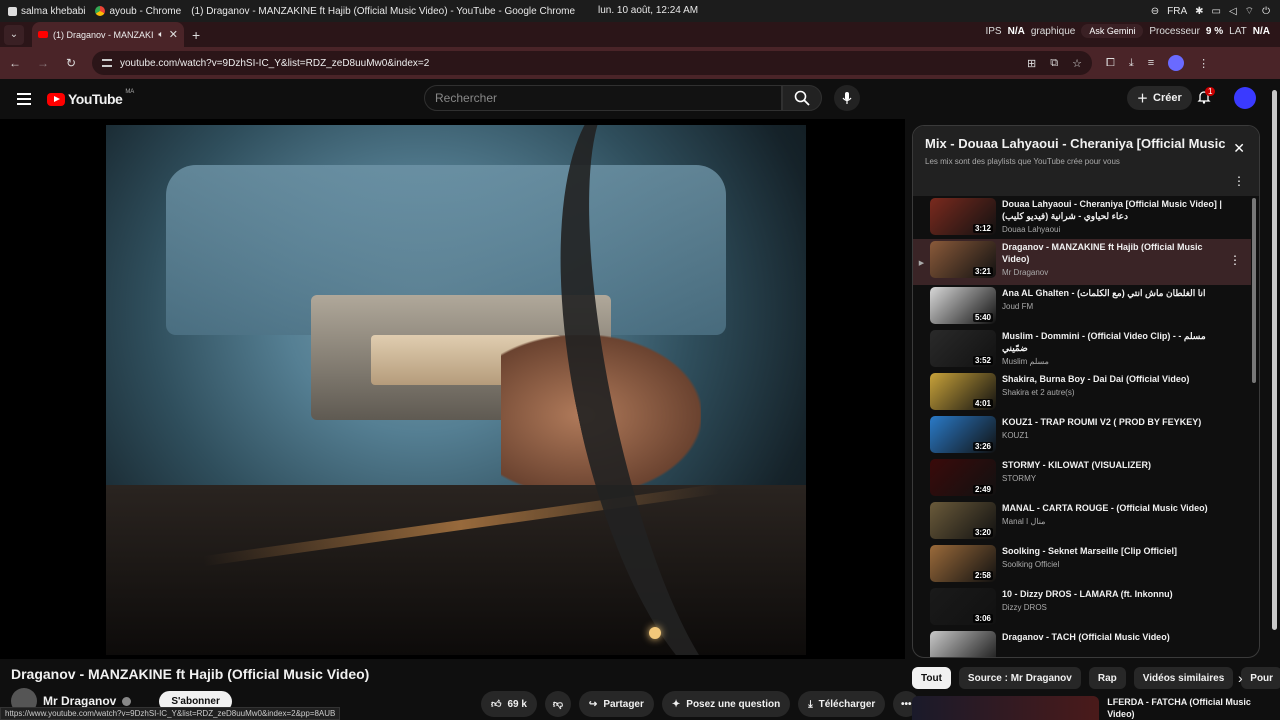 This screenshot has width=1280, height=720. Describe the element at coordinates (1238, 31) in the screenshot. I see `lat-label: LAT` at that location.